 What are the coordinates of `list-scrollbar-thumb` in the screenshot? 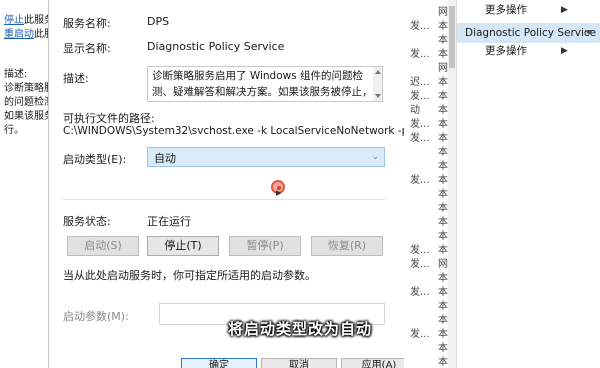 It's located at (452, 37).